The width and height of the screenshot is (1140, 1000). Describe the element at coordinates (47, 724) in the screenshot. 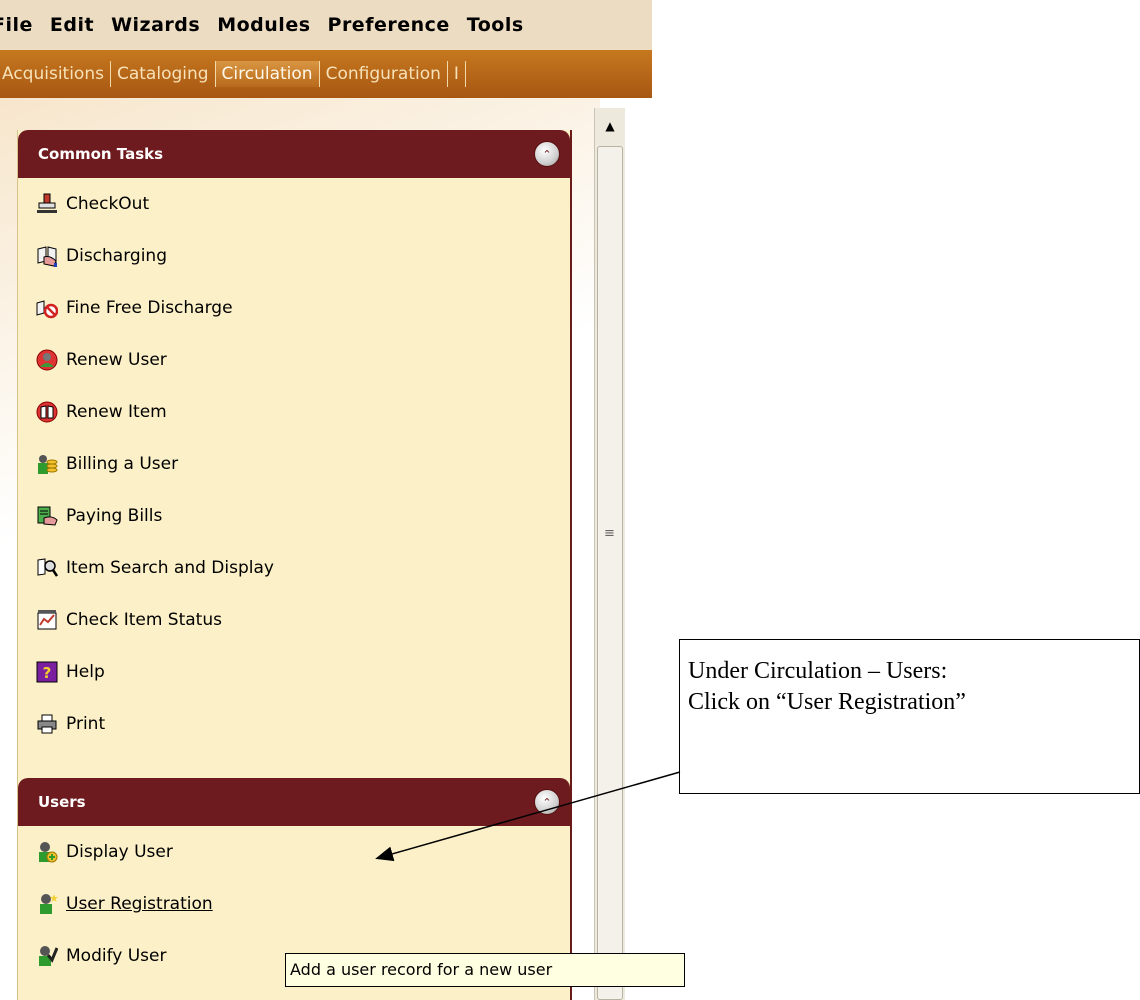

I see `printer-icon` at that location.